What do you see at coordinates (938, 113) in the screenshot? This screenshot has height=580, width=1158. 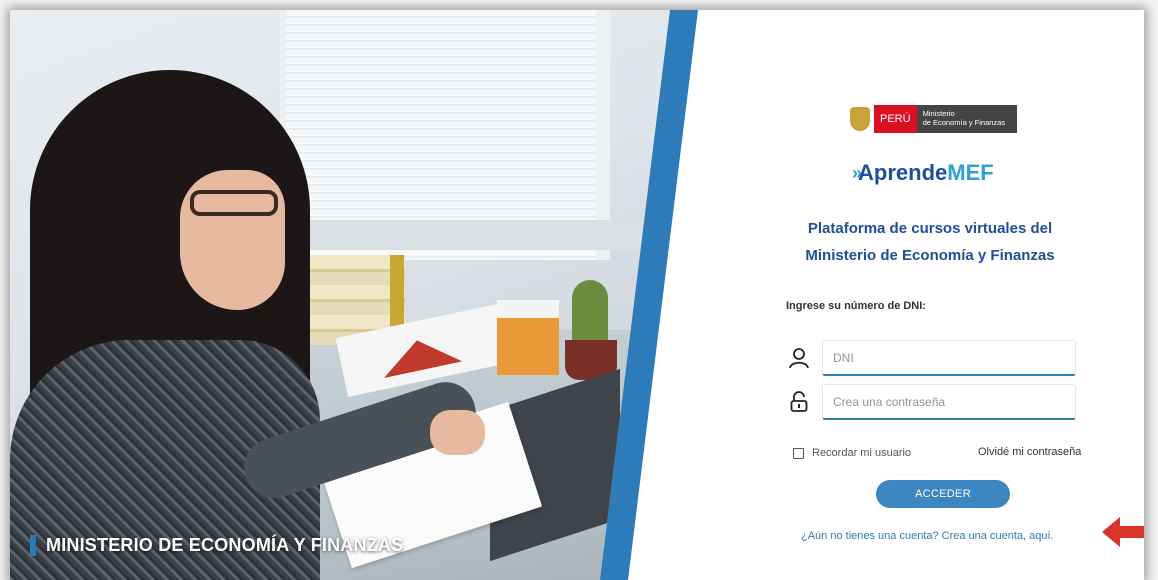 I see `ministry-line1: Ministerio` at bounding box center [938, 113].